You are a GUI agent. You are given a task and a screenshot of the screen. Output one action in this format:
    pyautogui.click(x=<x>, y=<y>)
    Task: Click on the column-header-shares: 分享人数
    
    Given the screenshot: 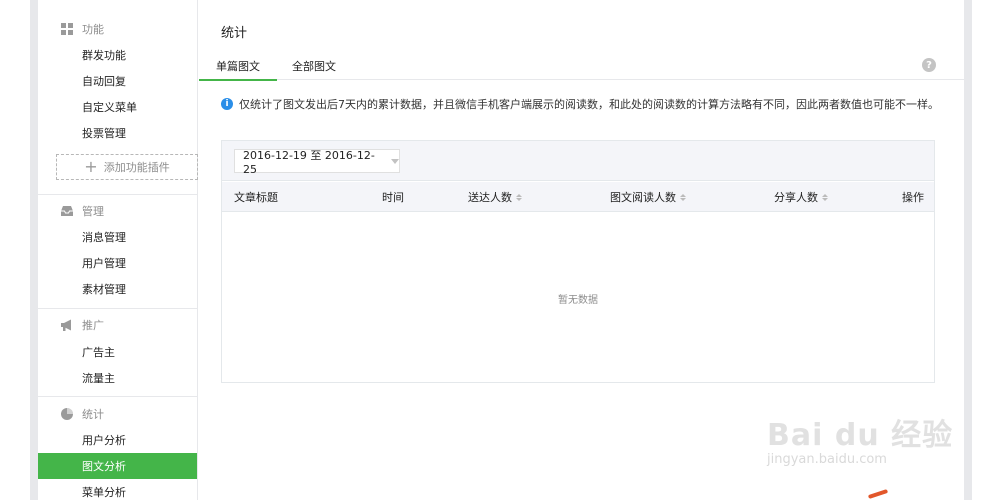 What is the action you would take?
    pyautogui.click(x=801, y=197)
    